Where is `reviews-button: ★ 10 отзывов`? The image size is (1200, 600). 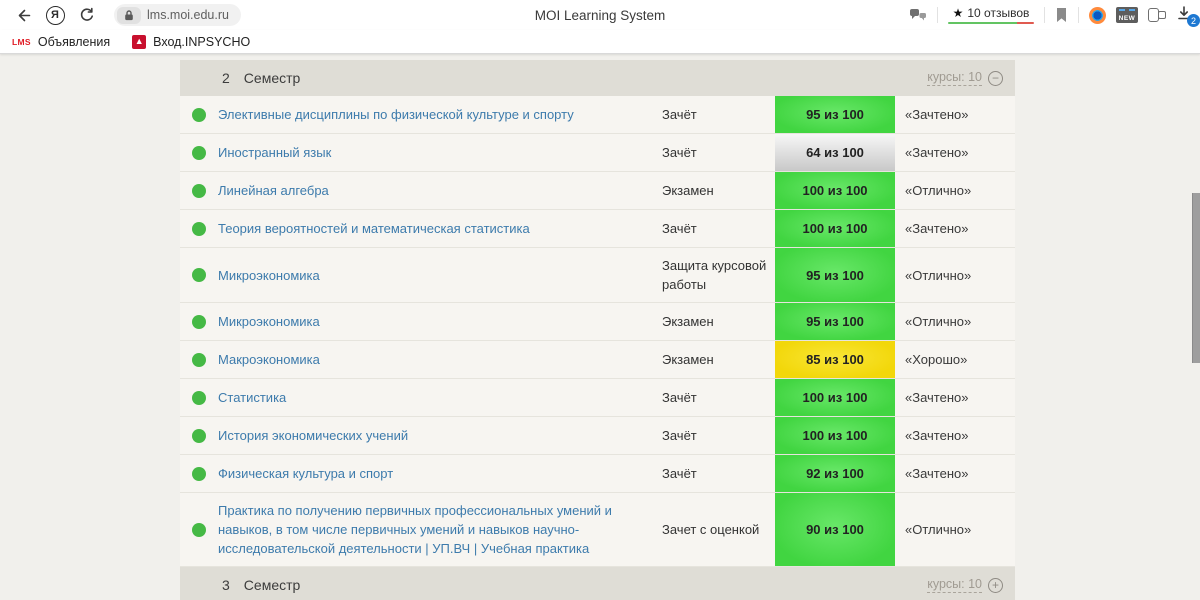 reviews-button: ★ 10 отзывов is located at coordinates (991, 15).